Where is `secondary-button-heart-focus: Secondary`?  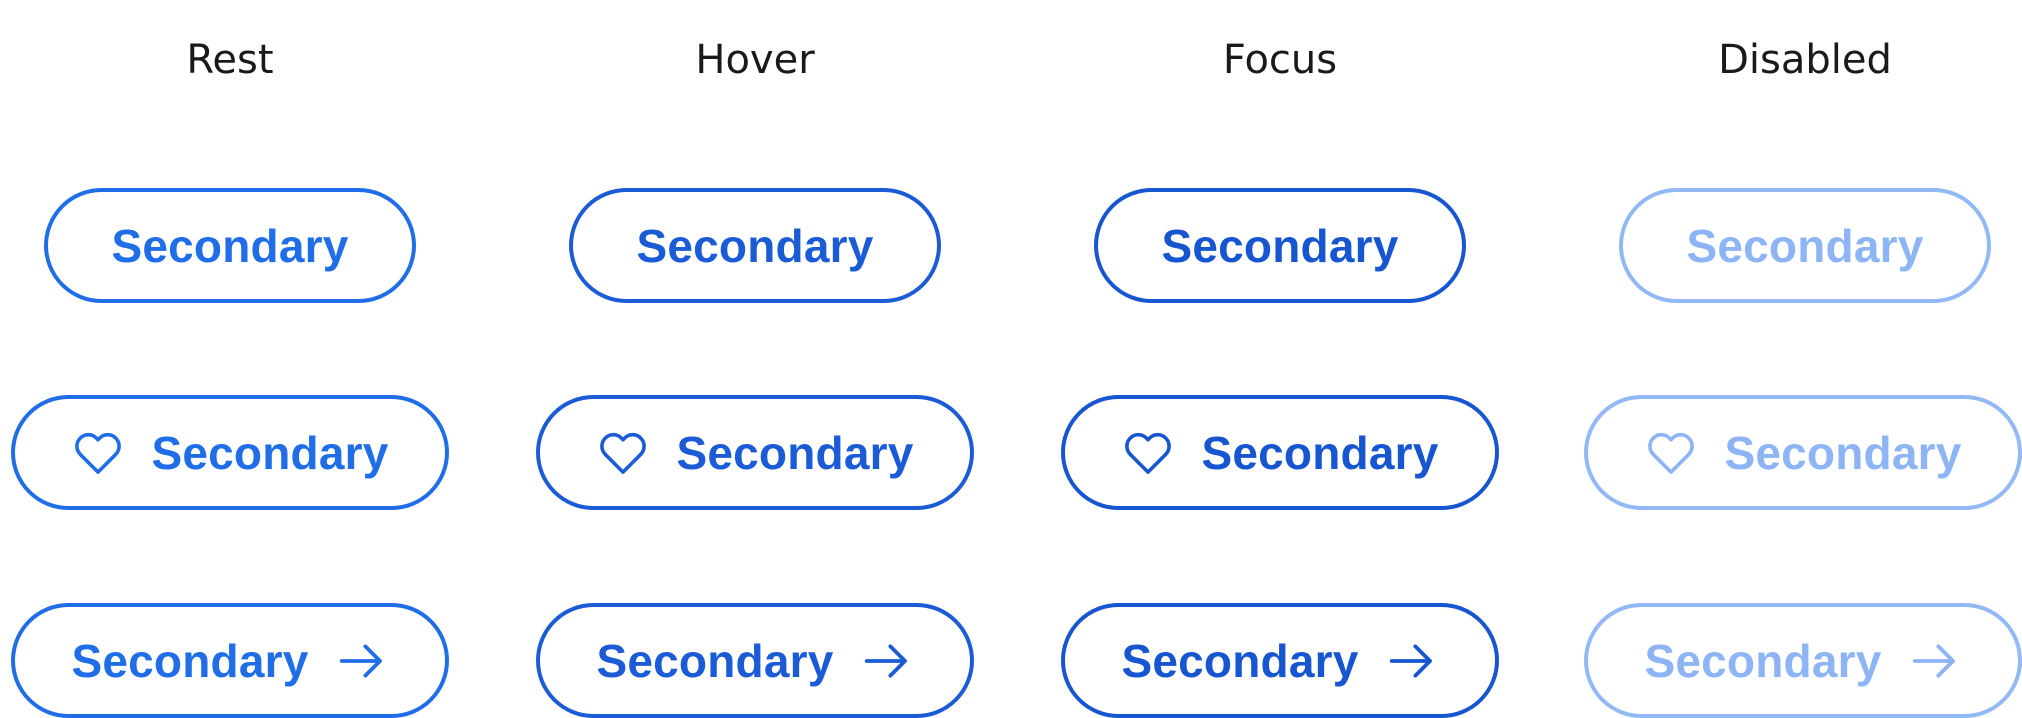 secondary-button-heart-focus: Secondary is located at coordinates (1280, 452).